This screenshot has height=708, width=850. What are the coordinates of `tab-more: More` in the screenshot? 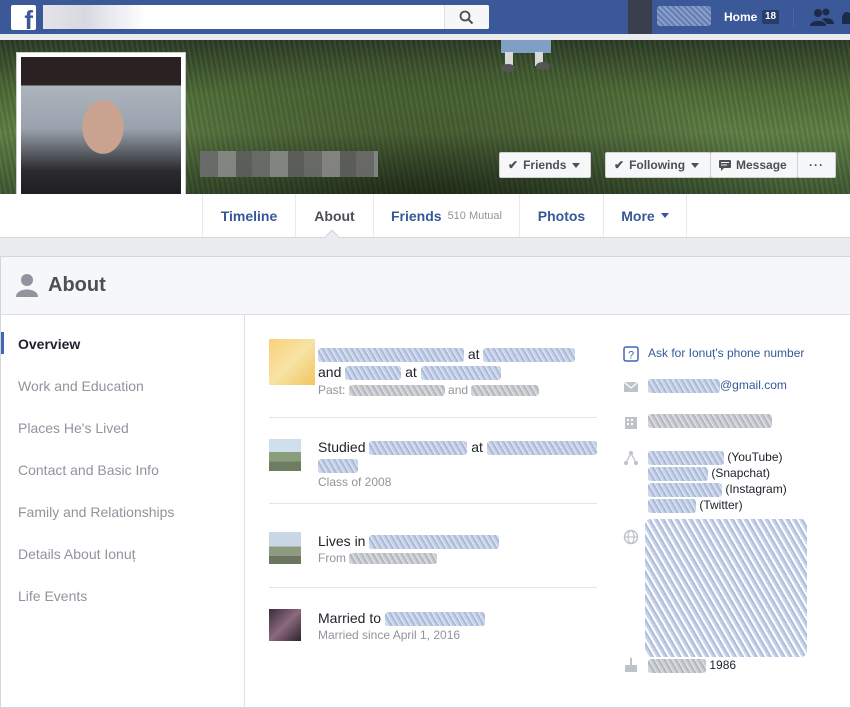 It's located at (645, 215).